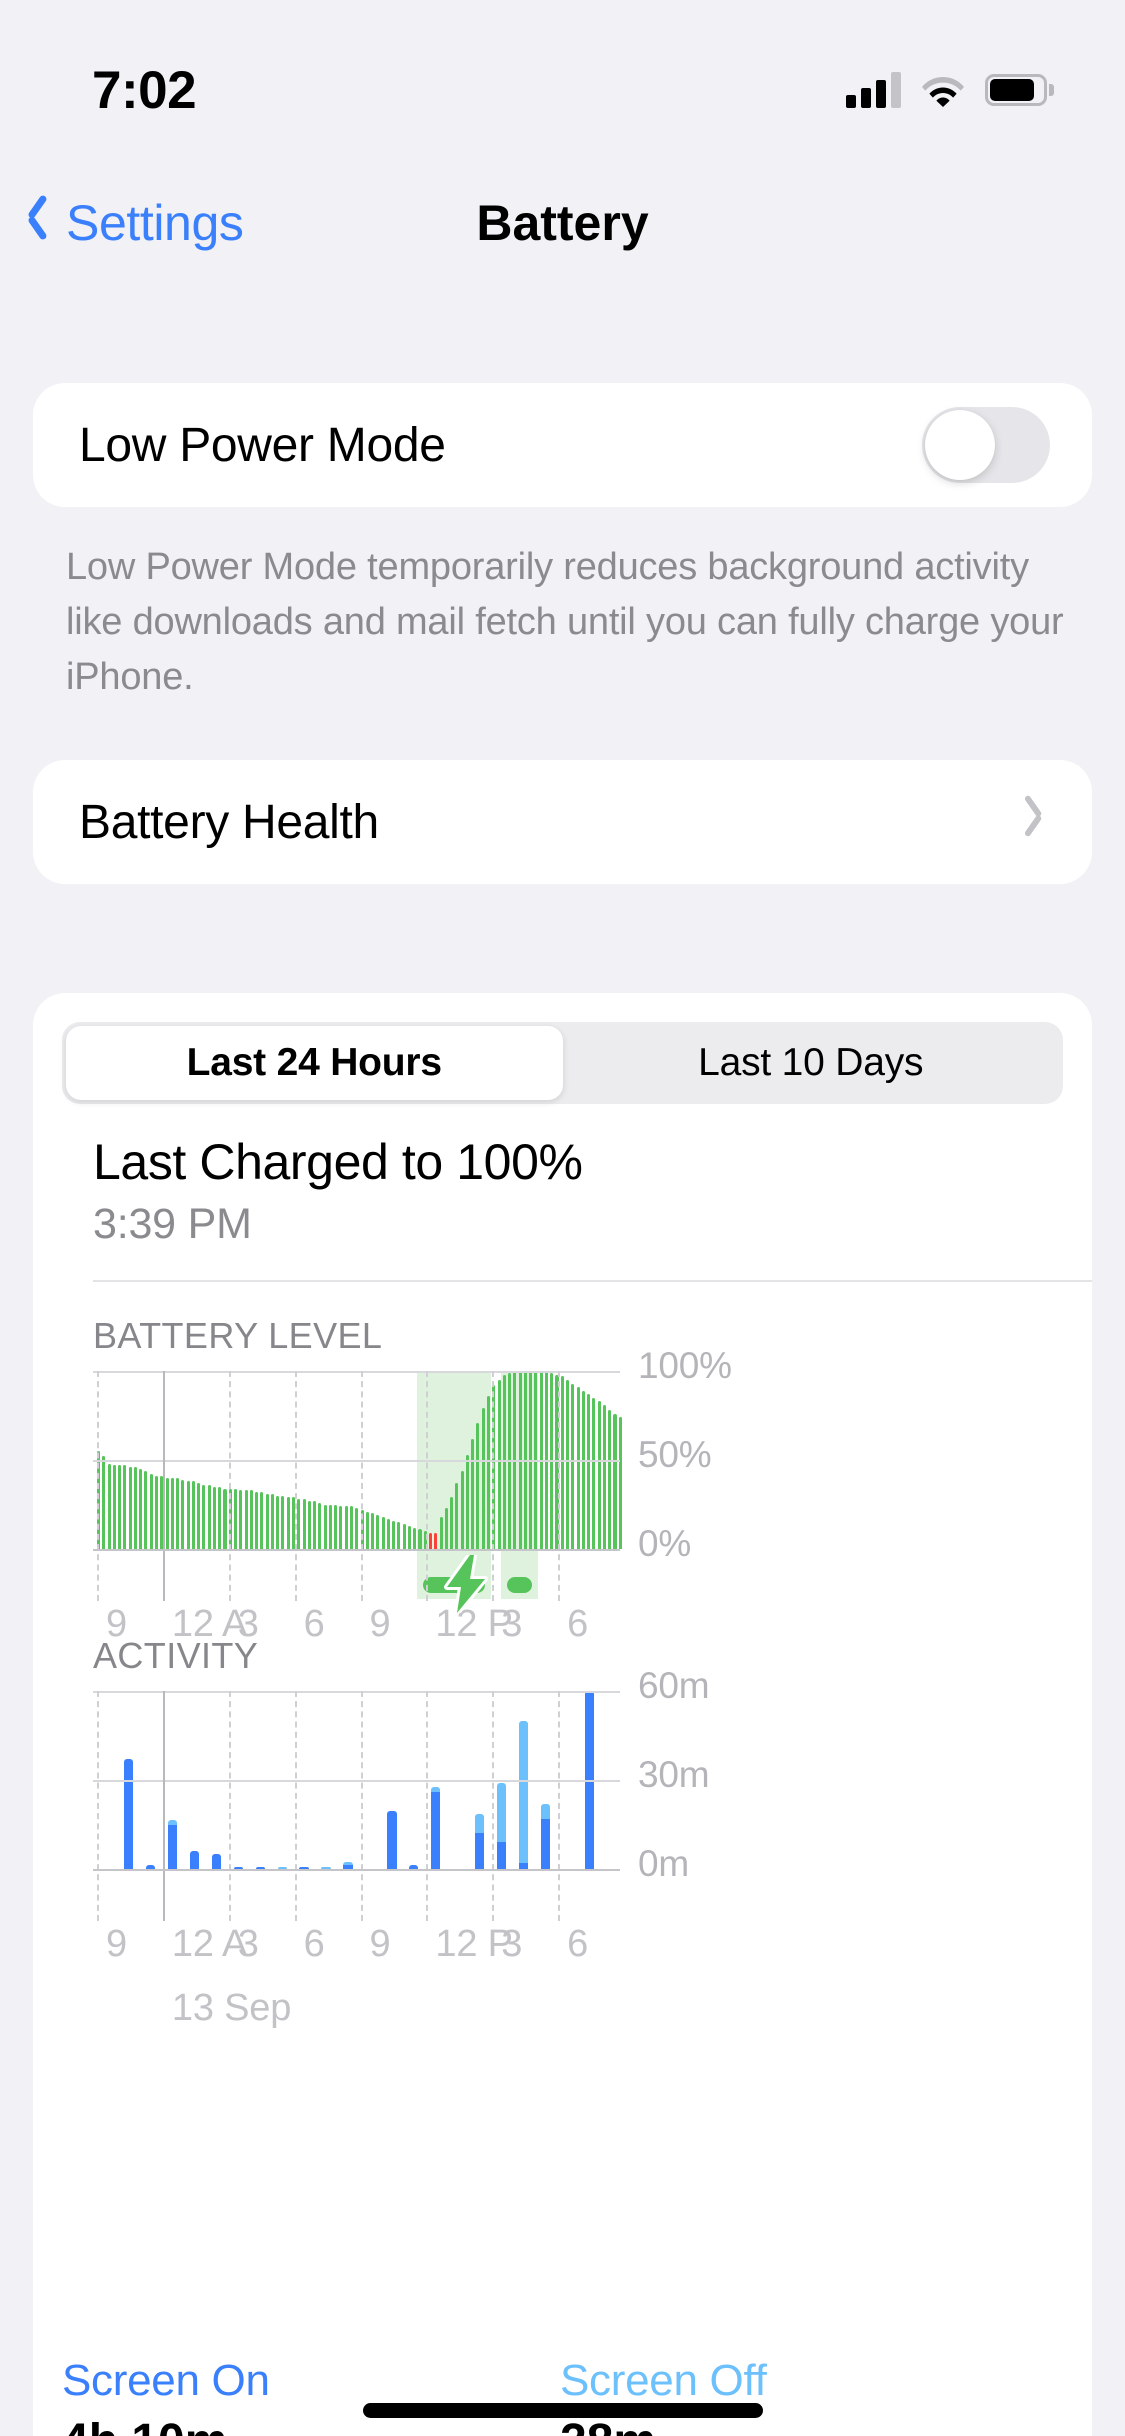 This screenshot has height=2436, width=1125. Describe the element at coordinates (592, 1281) in the screenshot. I see `divider` at that location.